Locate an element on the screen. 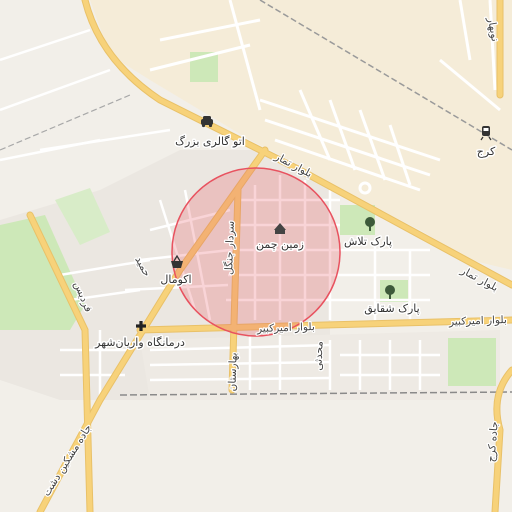 The height and width of the screenshot is (512, 512). road-label-amirkabir-mid: بلوار امیرکبیر is located at coordinates (285, 328).